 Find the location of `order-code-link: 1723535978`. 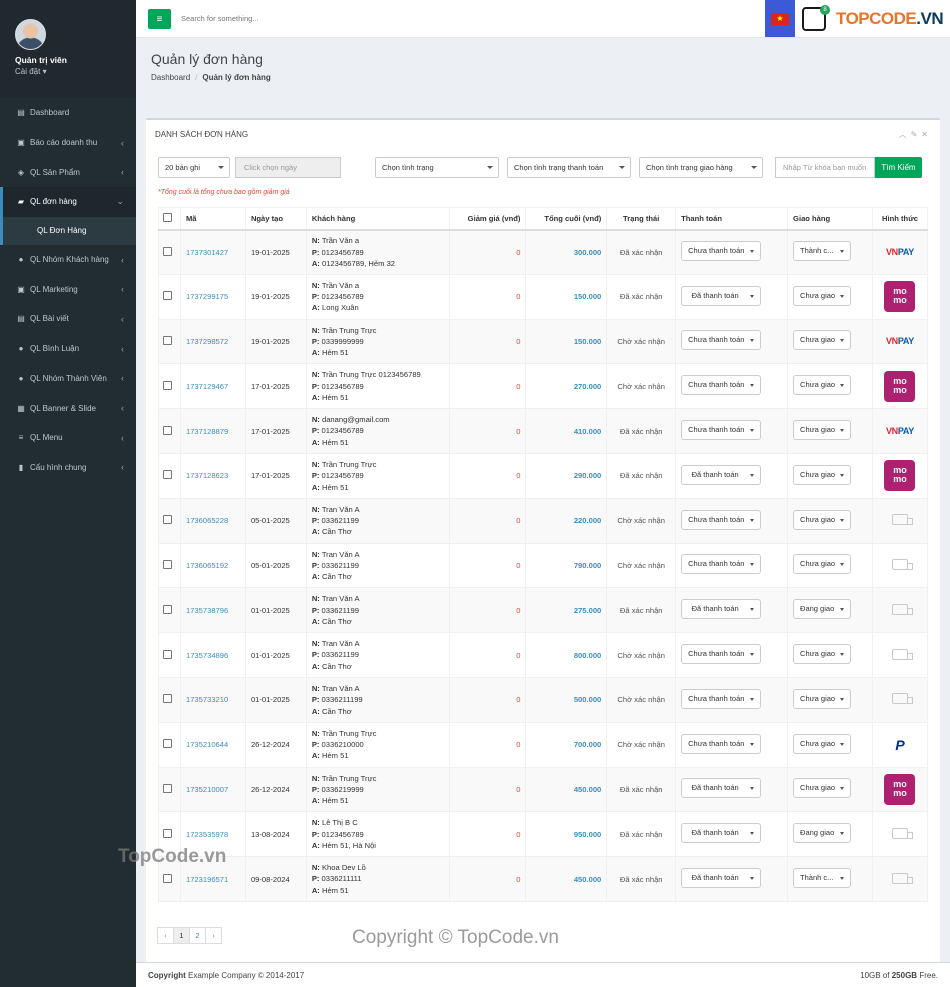

order-code-link: 1723535978 is located at coordinates (207, 834).